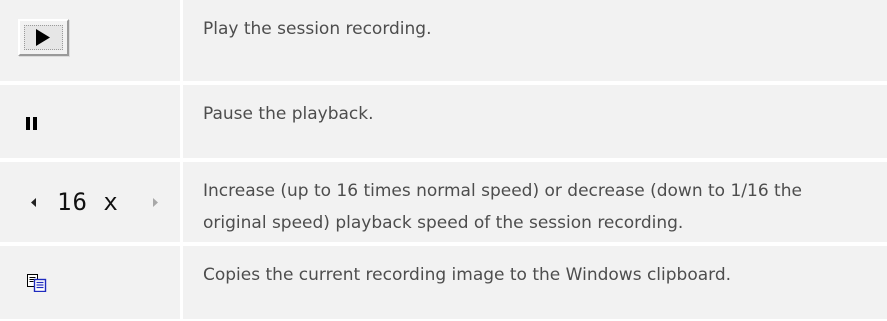  I want to click on icon-cell: 16 x, so click(91, 202).